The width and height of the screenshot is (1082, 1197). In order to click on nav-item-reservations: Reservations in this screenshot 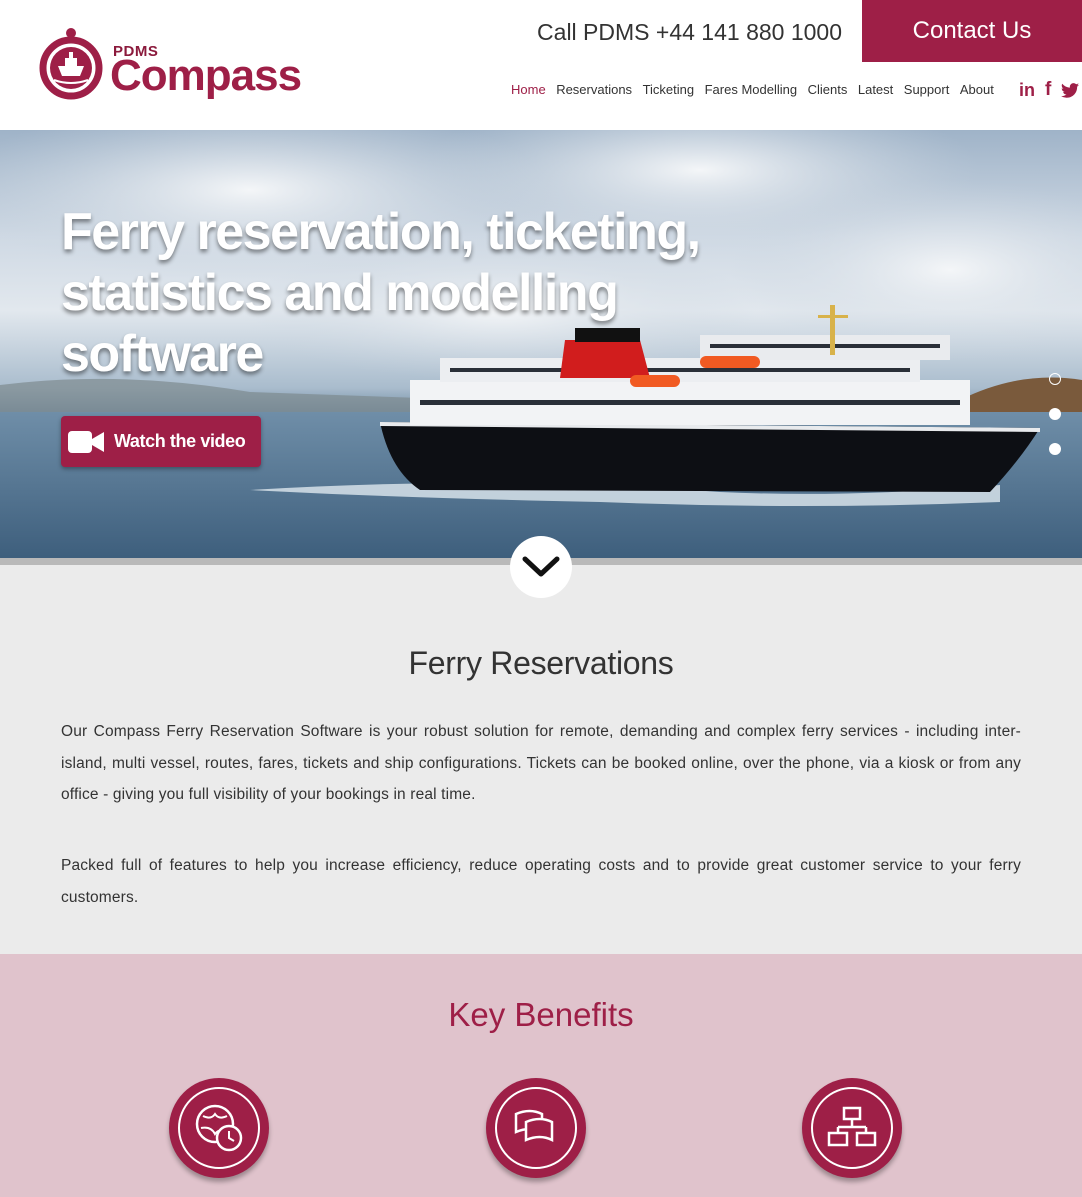, I will do `click(594, 89)`.